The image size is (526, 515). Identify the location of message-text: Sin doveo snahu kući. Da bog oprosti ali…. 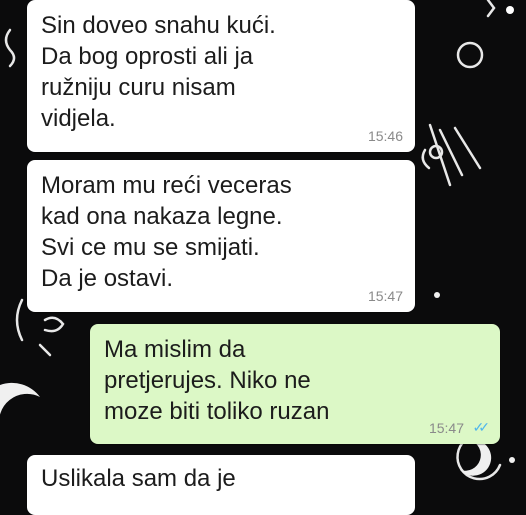
(158, 72).